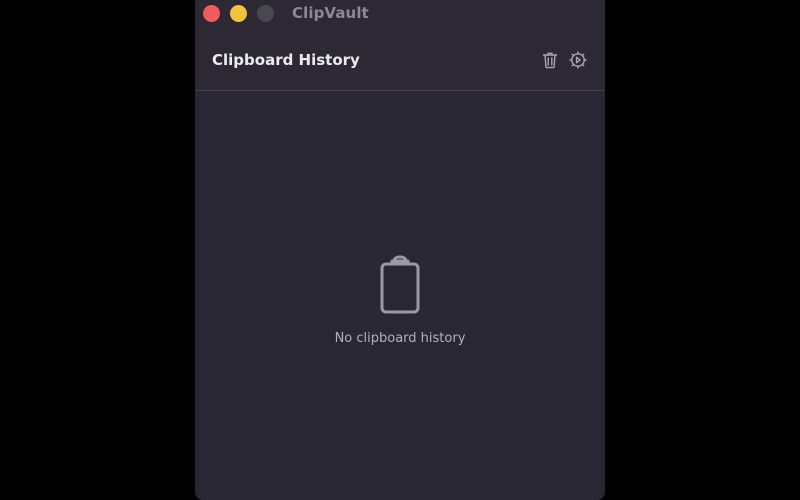  I want to click on minimize-window-button, so click(238, 13).